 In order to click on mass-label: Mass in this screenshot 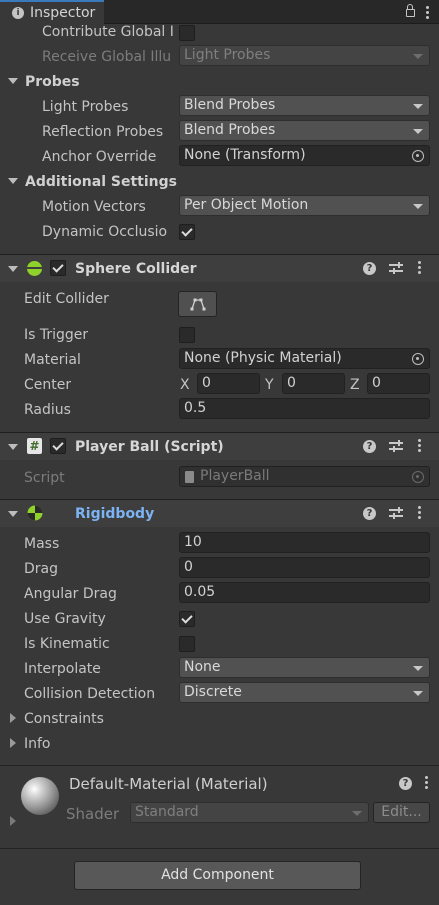, I will do `click(42, 544)`.